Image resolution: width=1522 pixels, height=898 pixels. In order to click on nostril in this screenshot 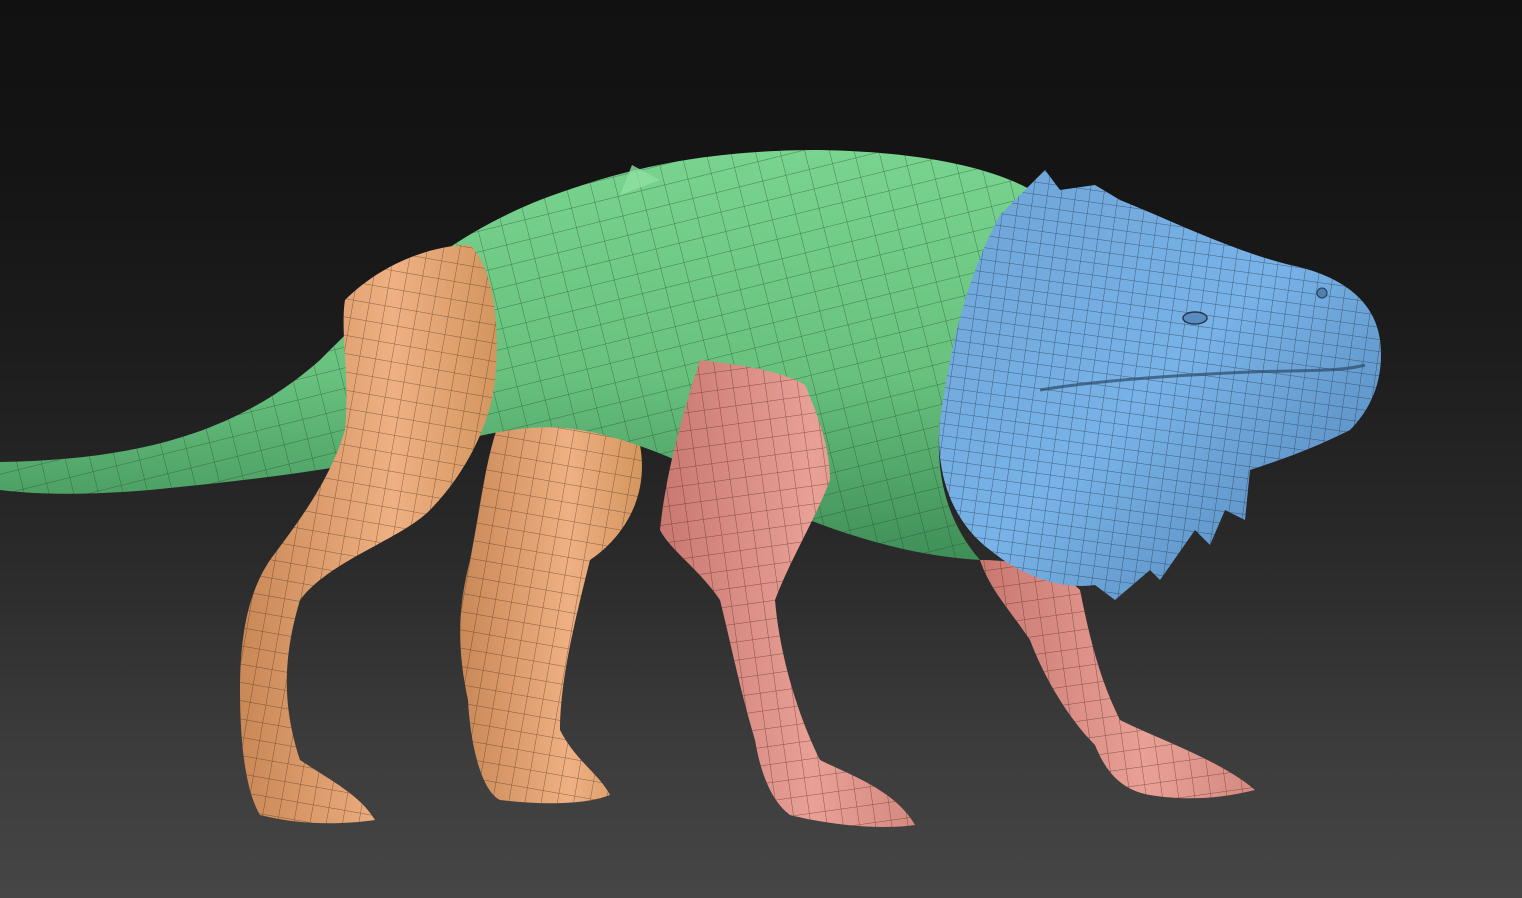, I will do `click(1322, 293)`.